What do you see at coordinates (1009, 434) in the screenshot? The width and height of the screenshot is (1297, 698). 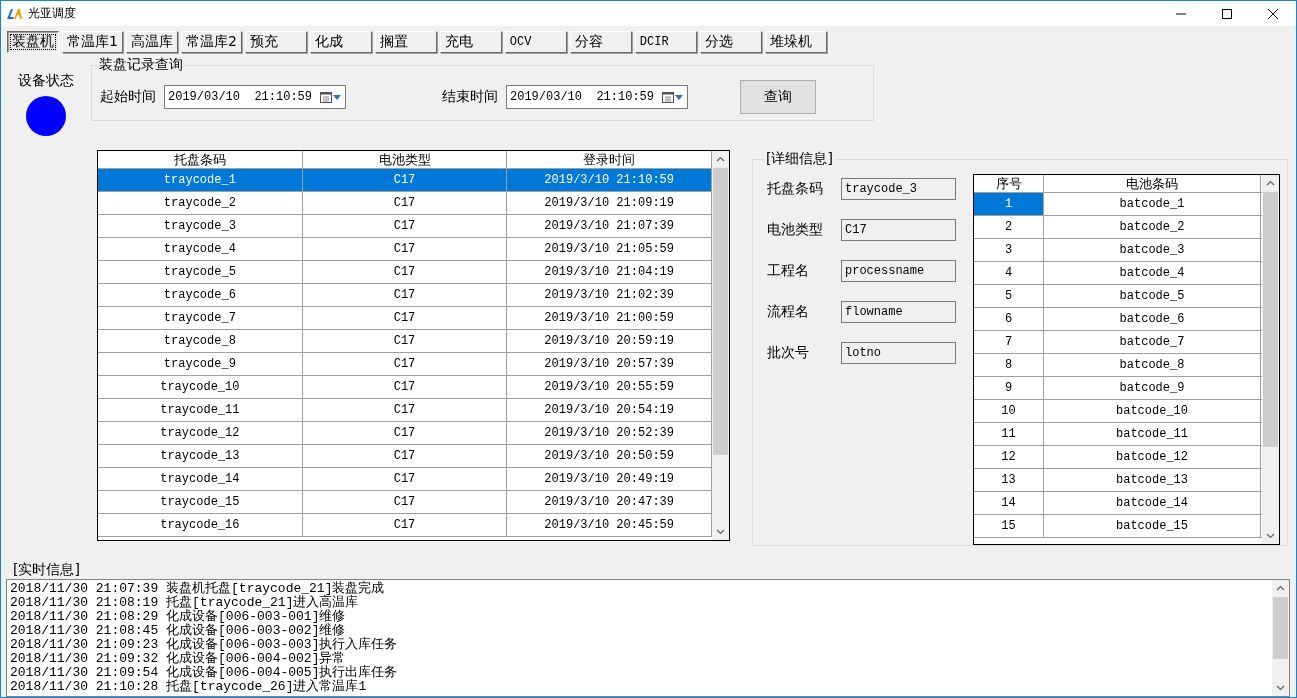 I see `table-cell: 11` at bounding box center [1009, 434].